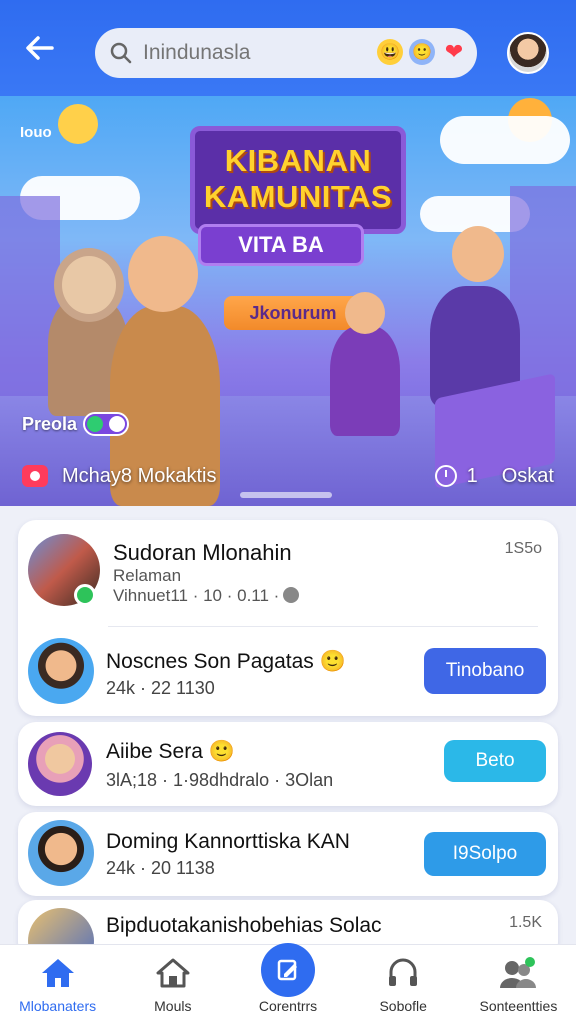  Describe the element at coordinates (258, 53) in the screenshot. I see `search-input` at that location.